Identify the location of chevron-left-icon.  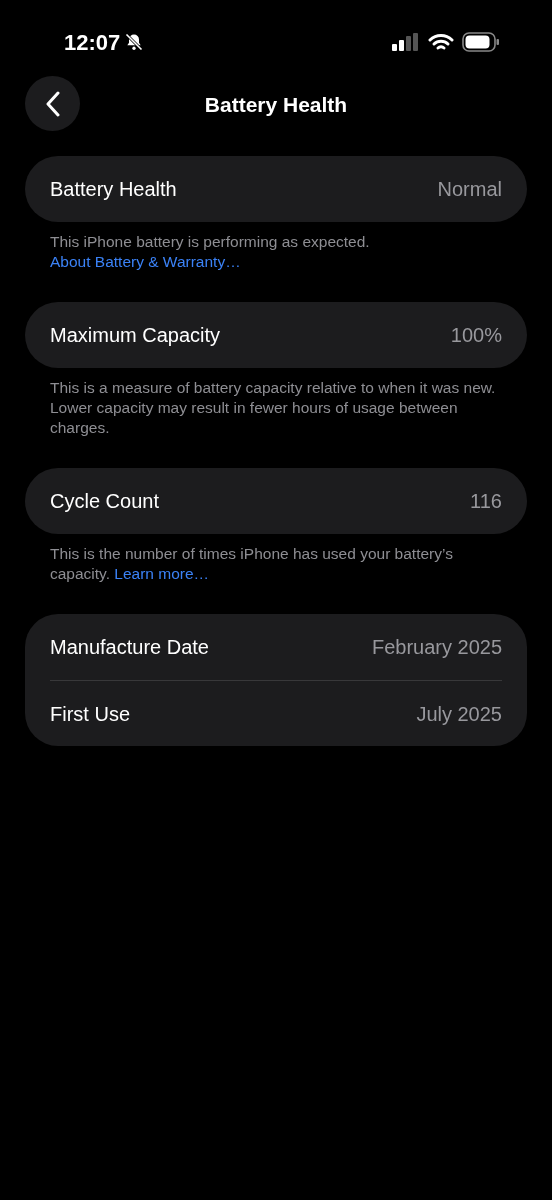
(52, 103).